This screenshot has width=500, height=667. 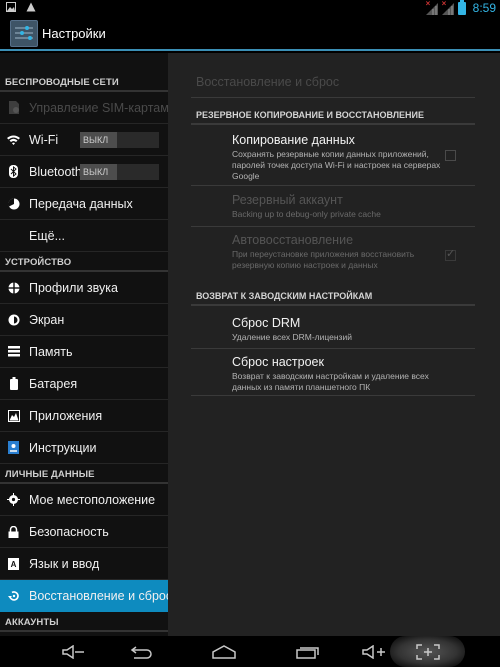 What do you see at coordinates (250, 33) in the screenshot?
I see `action-bar: Настройки` at bounding box center [250, 33].